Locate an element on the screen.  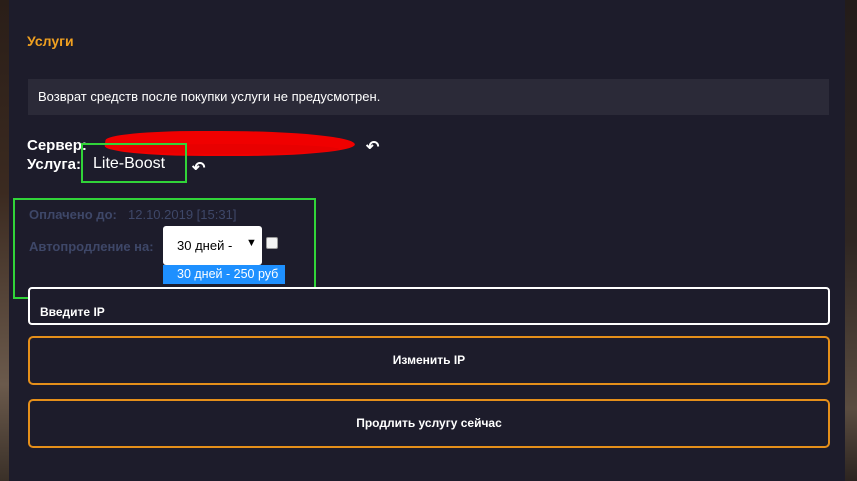
server-label: Сервер: is located at coordinates (57, 145).